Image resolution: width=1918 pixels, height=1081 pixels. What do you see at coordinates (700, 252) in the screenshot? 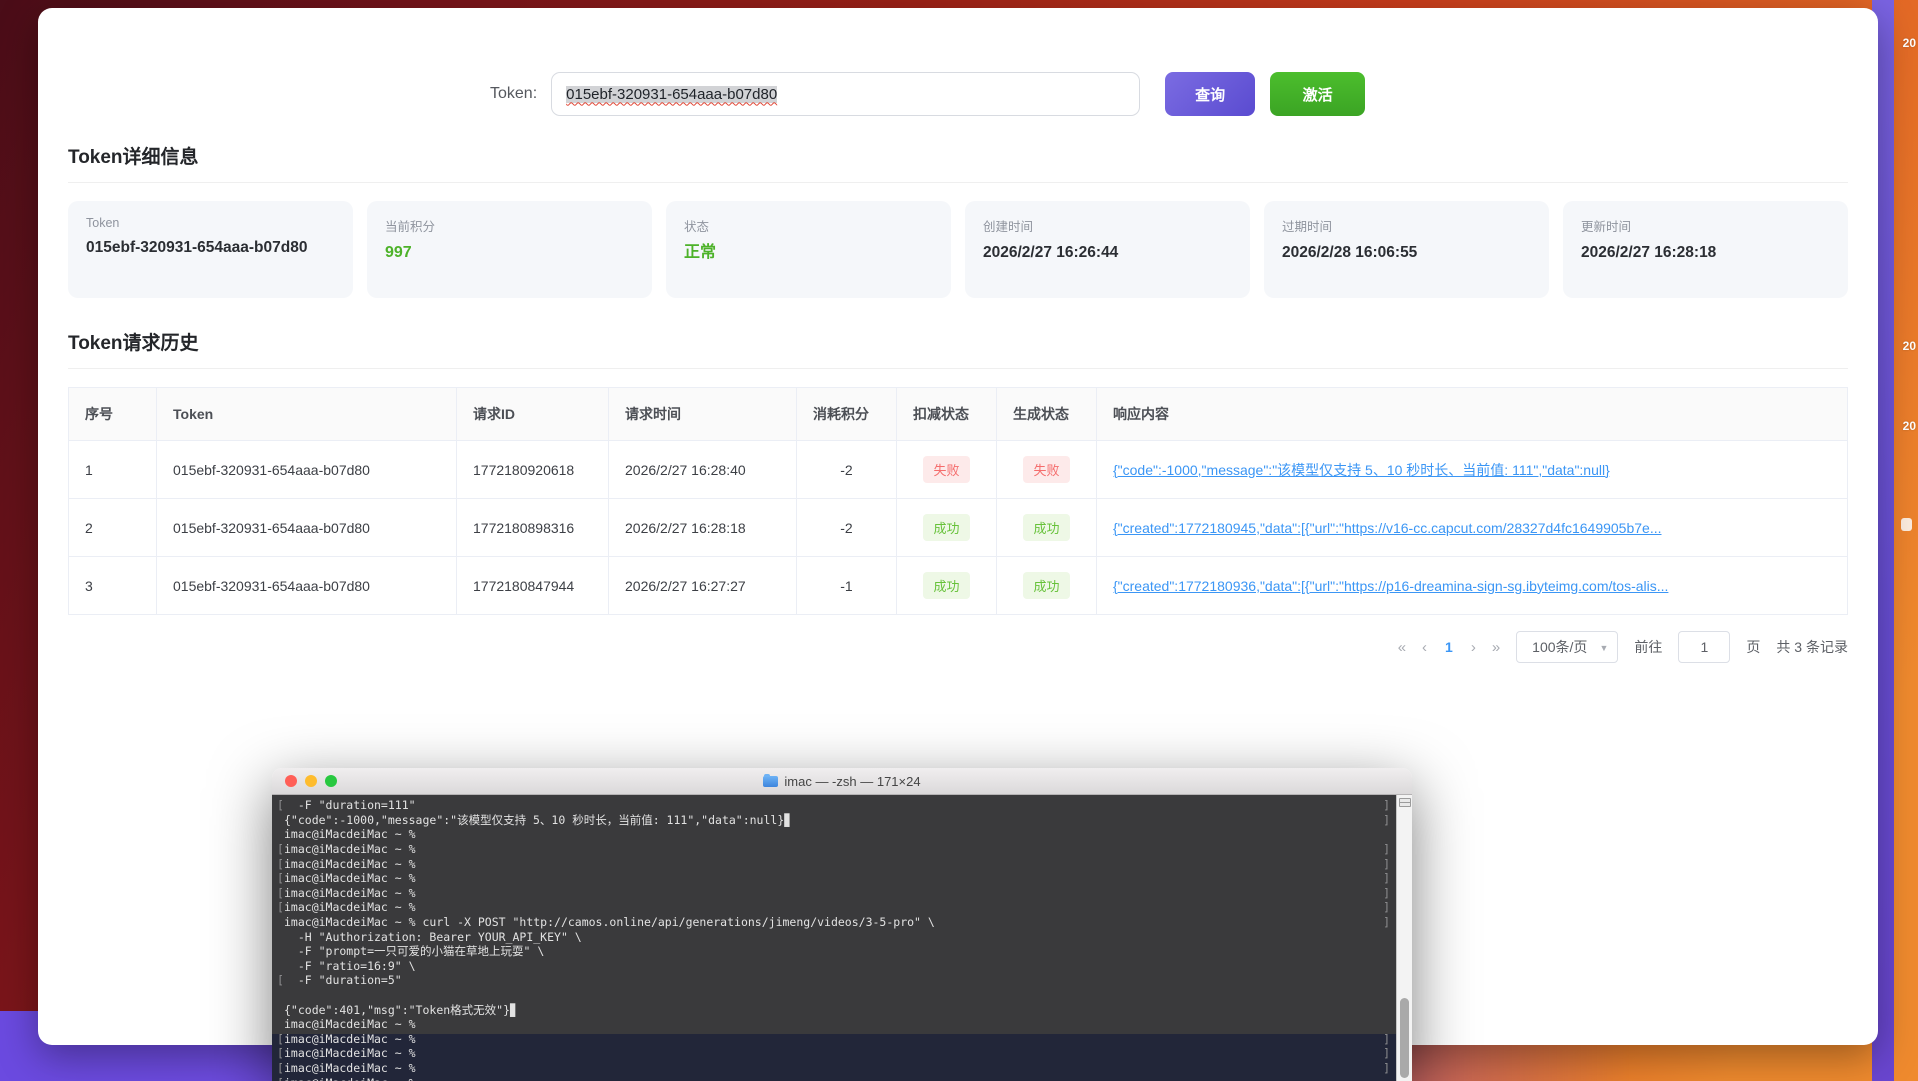
I see `card-value: 正常` at bounding box center [700, 252].